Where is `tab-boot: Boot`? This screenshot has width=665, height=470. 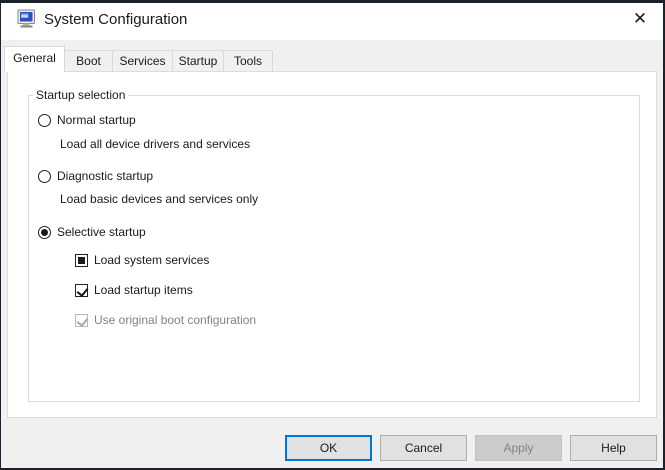
tab-boot: Boot is located at coordinates (88, 60).